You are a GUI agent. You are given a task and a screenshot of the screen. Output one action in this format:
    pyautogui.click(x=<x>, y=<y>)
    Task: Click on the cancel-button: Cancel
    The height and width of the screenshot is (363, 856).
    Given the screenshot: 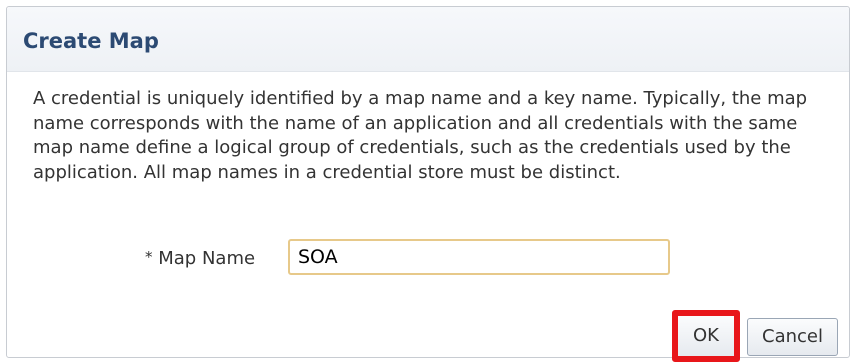 What is the action you would take?
    pyautogui.click(x=792, y=337)
    